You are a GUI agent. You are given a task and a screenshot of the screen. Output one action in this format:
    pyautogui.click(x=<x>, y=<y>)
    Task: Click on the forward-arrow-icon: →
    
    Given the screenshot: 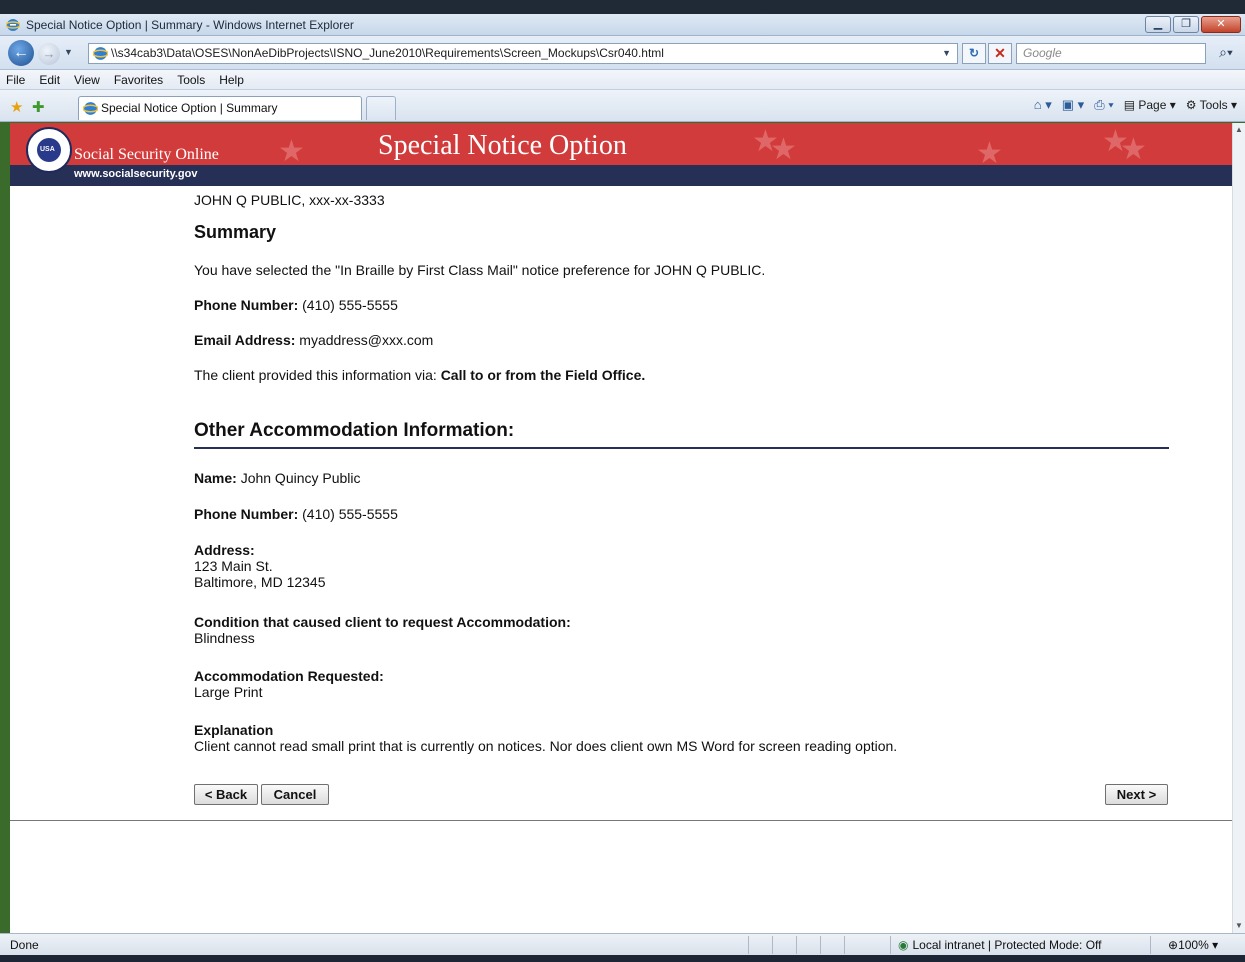 What is the action you would take?
    pyautogui.click(x=49, y=54)
    